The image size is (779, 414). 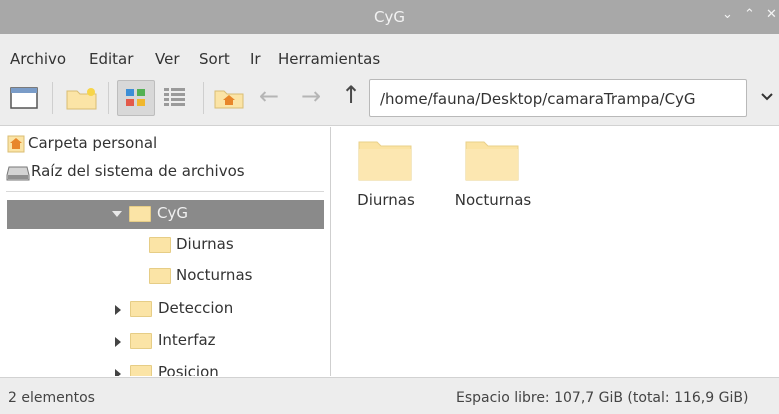 I want to click on tree-item-deteccion: Deteccion, so click(x=165, y=309).